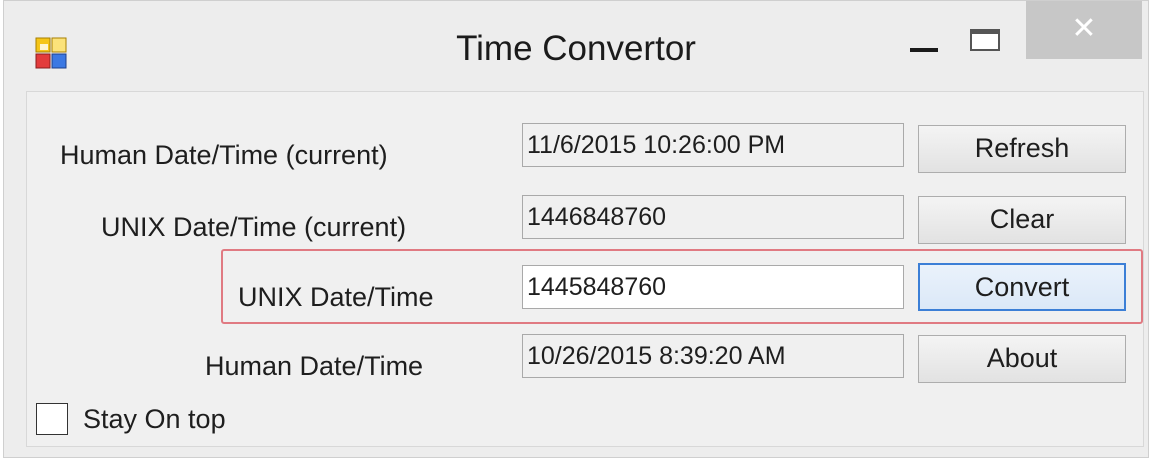  Describe the element at coordinates (1022, 287) in the screenshot. I see `convert-button: Convert` at that location.